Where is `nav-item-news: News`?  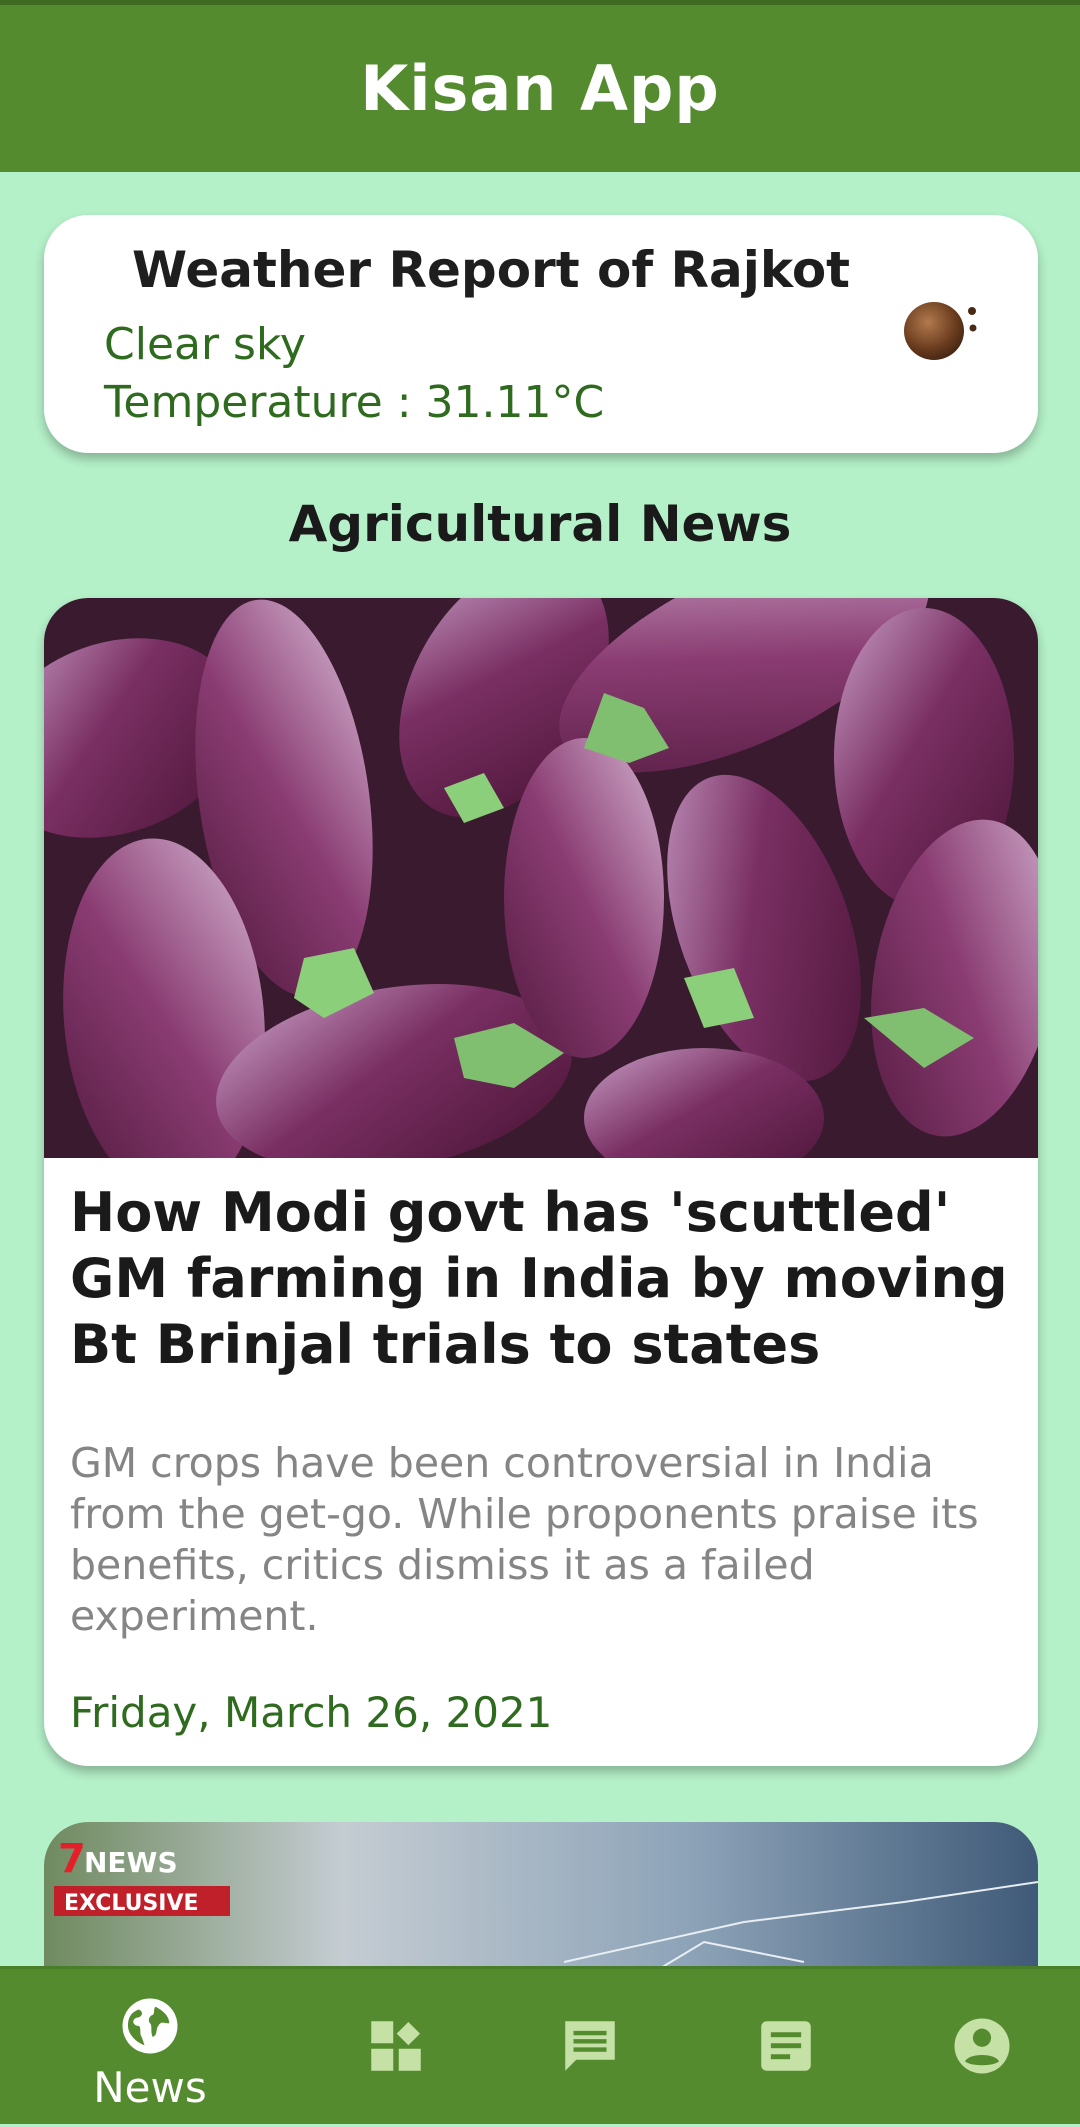 nav-item-news: News is located at coordinates (150, 2048).